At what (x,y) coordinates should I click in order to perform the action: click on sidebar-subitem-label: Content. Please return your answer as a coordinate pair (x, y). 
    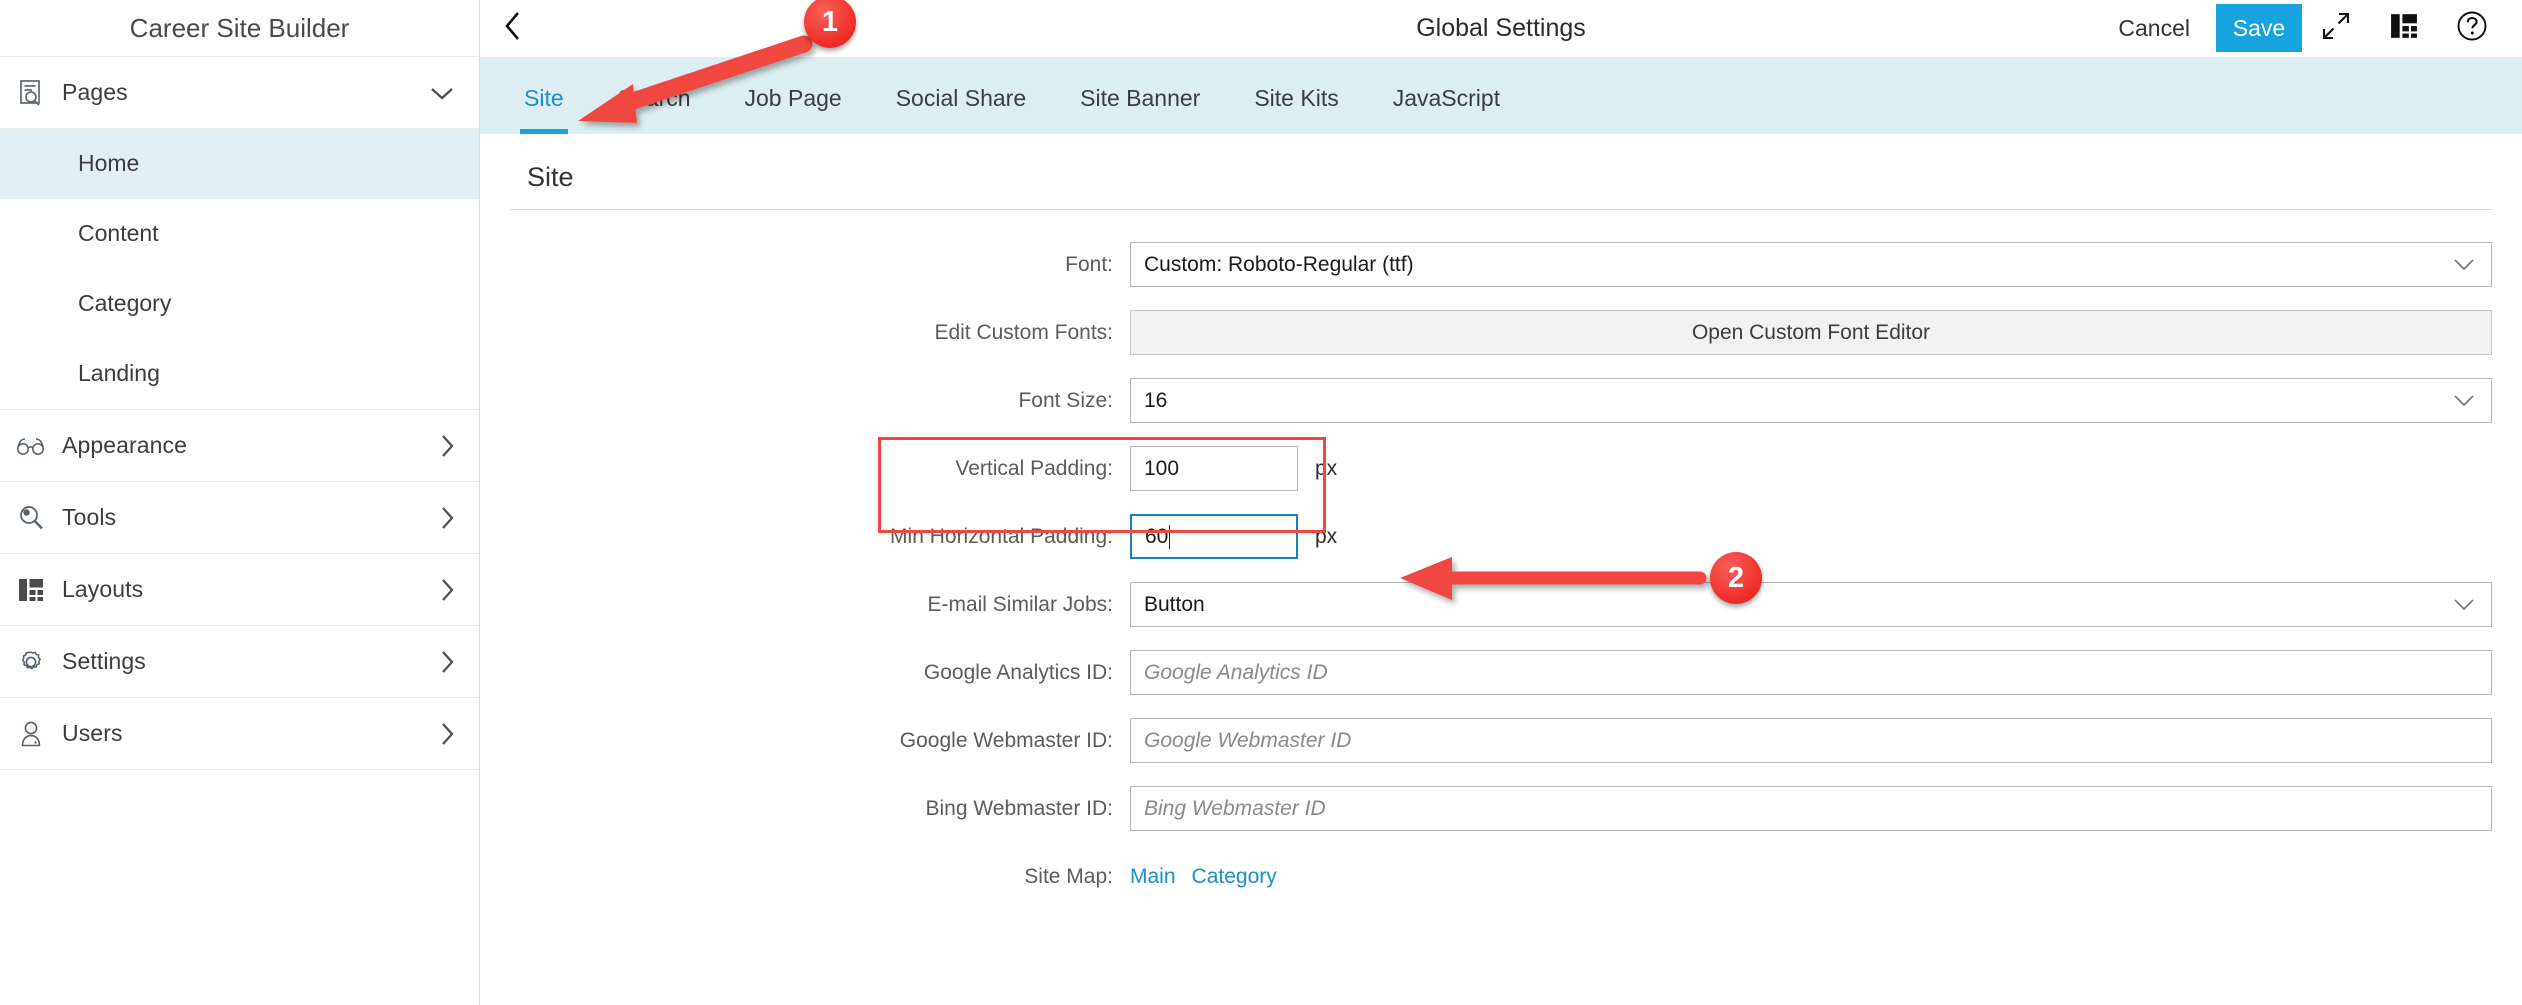
    Looking at the image, I should click on (118, 233).